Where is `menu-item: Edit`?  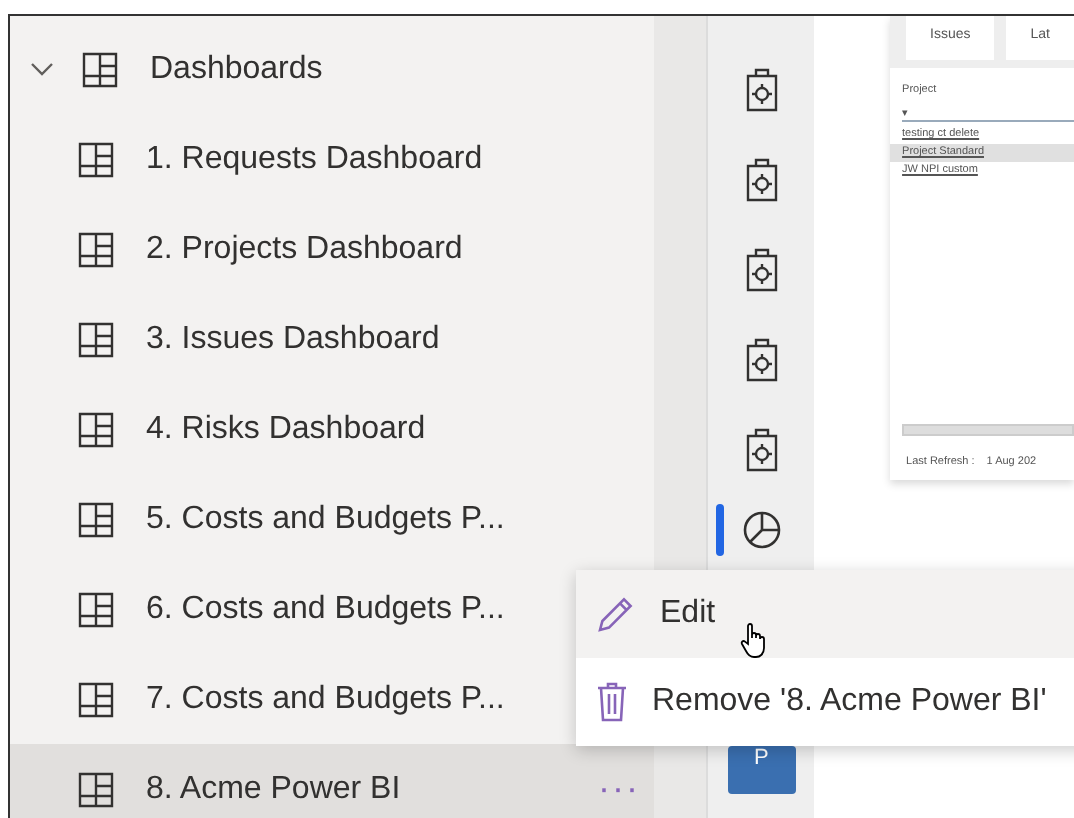
menu-item: Edit is located at coordinates (825, 614).